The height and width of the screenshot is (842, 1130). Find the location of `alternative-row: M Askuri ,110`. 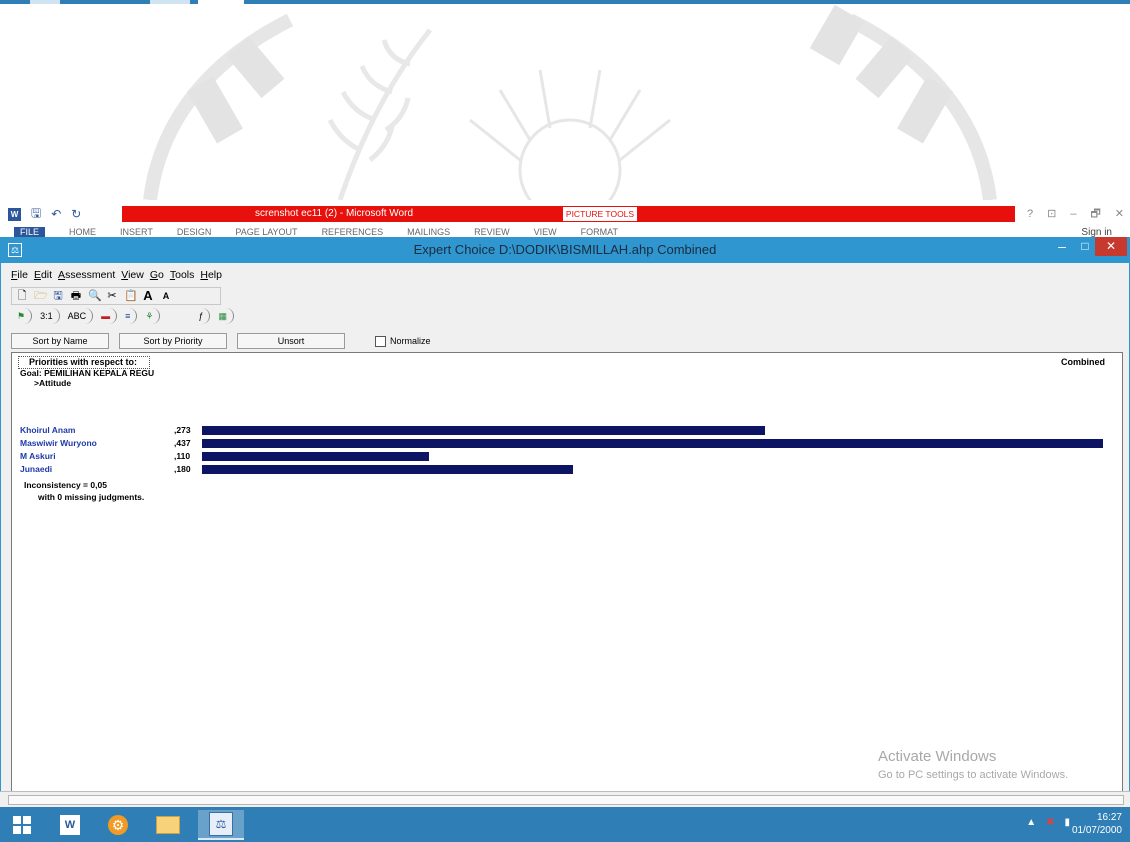

alternative-row: M Askuri ,110 is located at coordinates (568, 456).